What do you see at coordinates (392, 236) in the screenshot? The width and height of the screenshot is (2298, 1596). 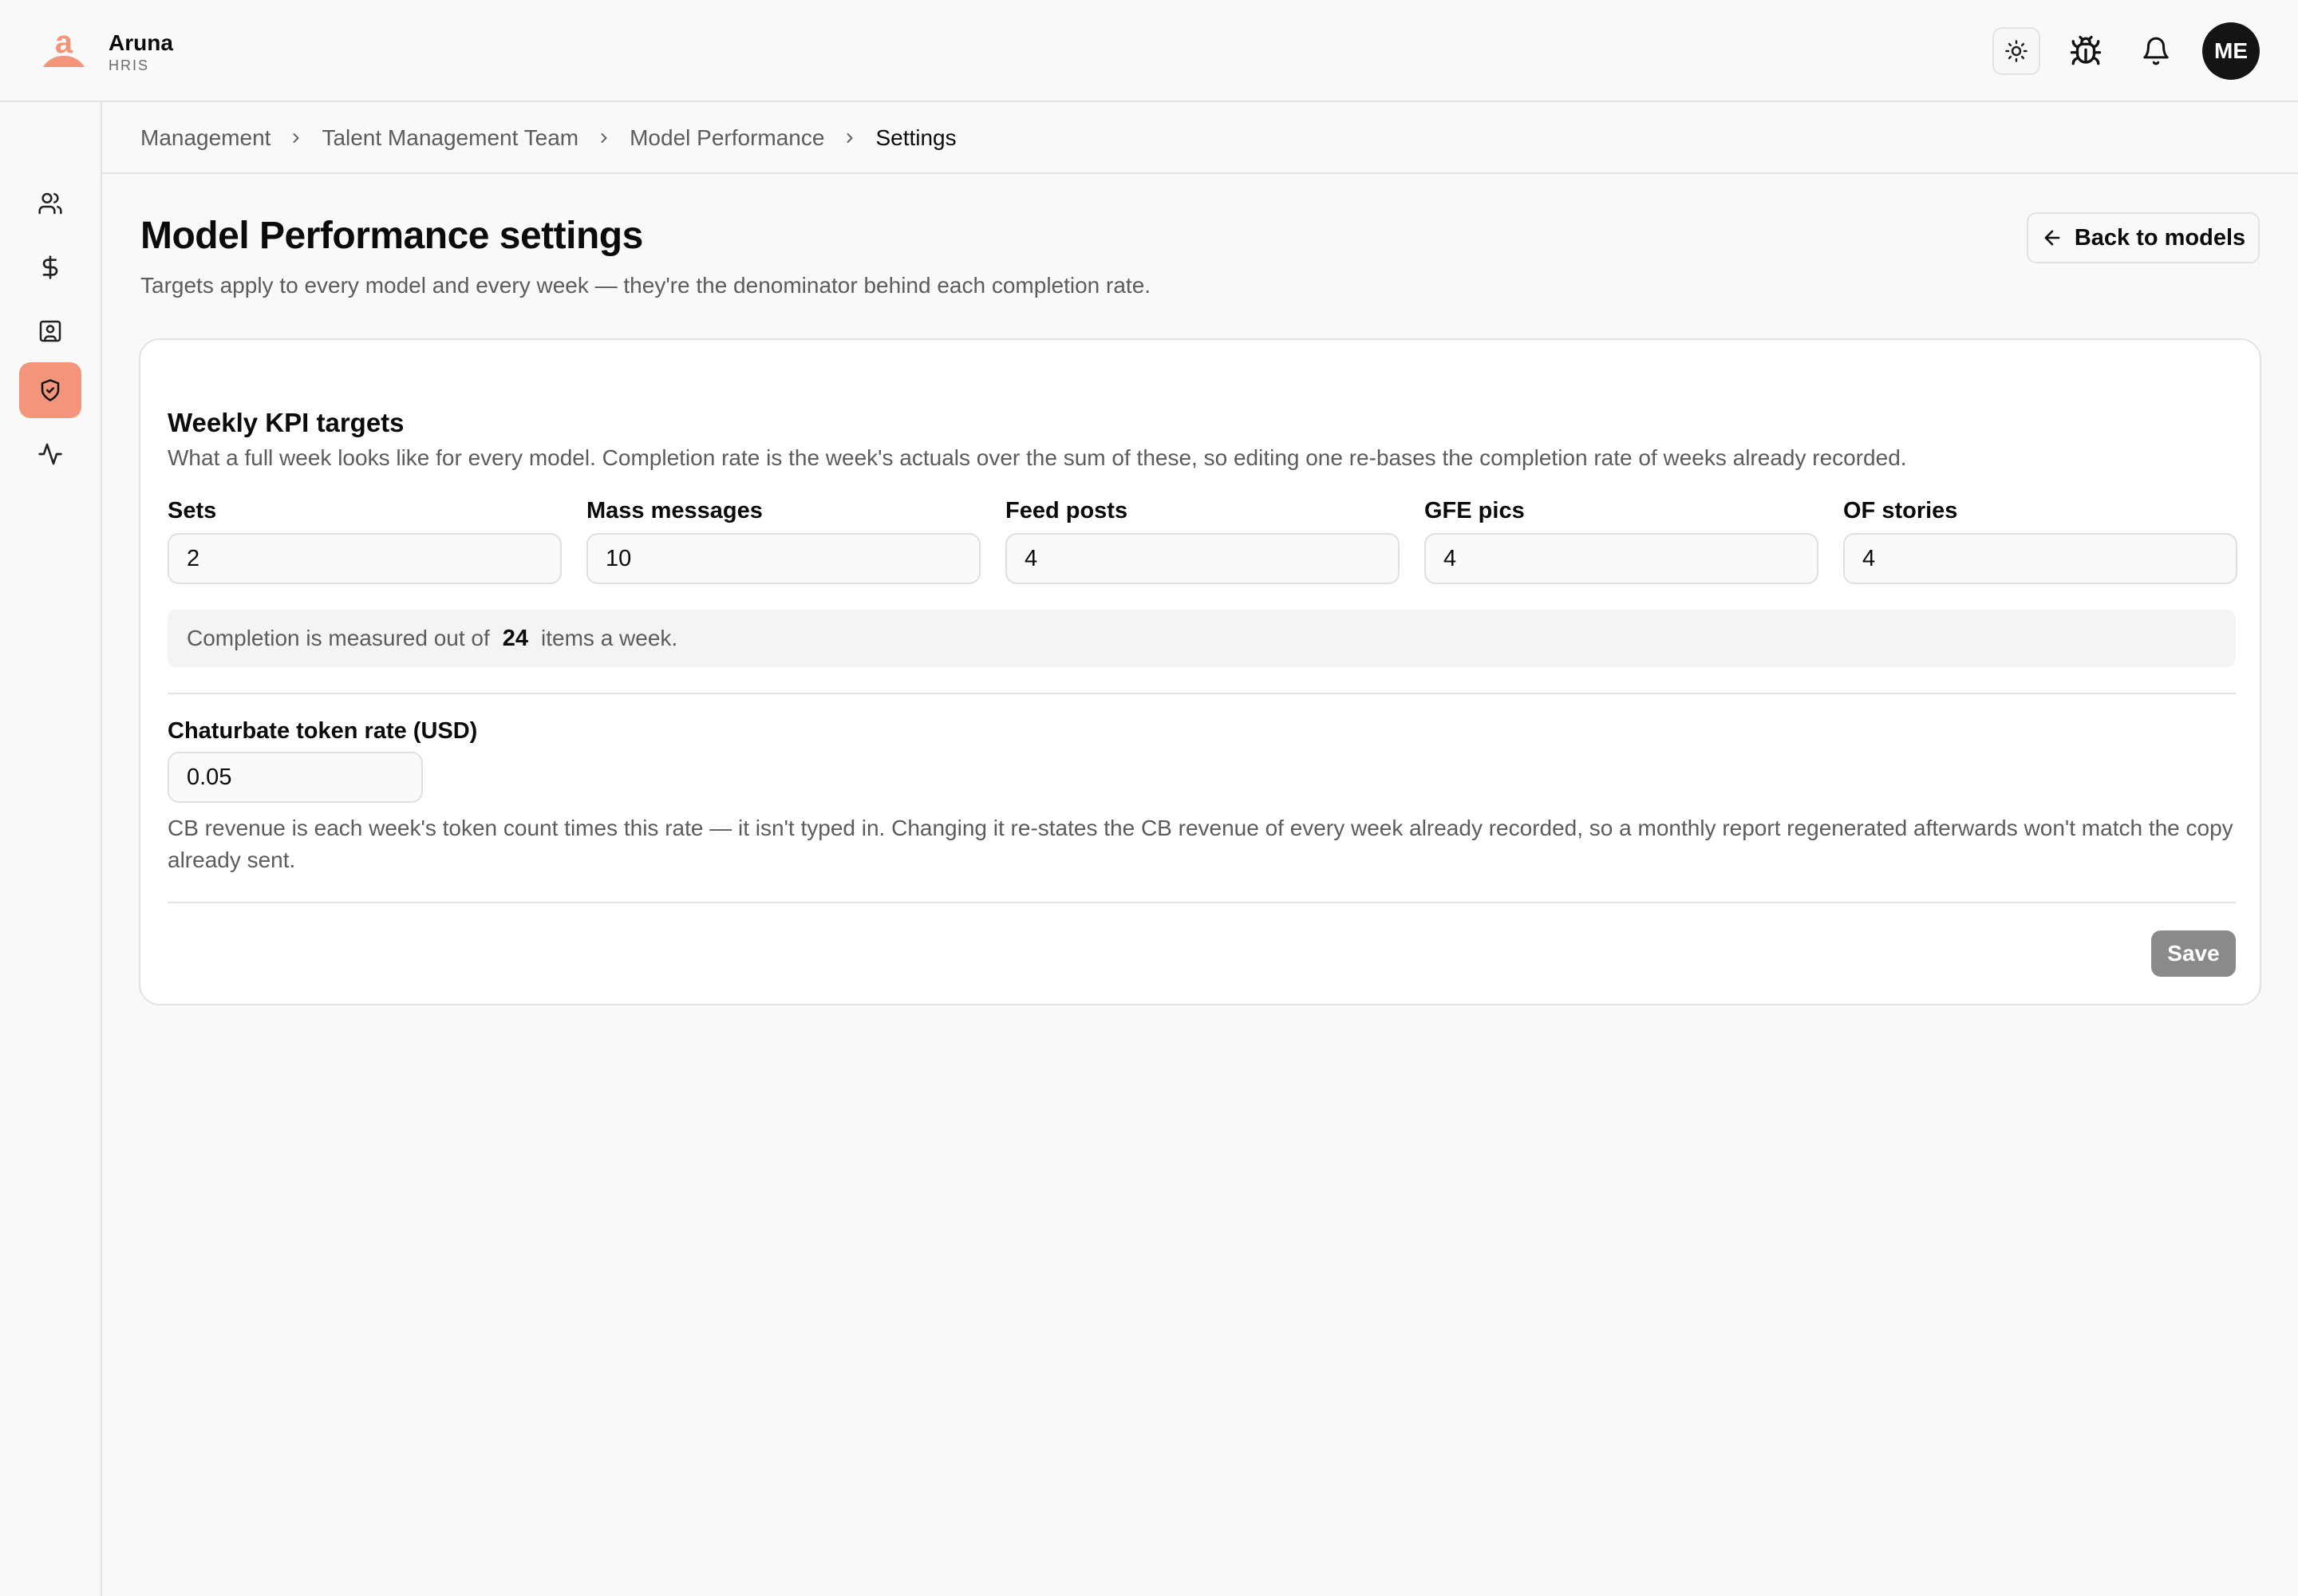 I see `page-title: Model Performance settings` at bounding box center [392, 236].